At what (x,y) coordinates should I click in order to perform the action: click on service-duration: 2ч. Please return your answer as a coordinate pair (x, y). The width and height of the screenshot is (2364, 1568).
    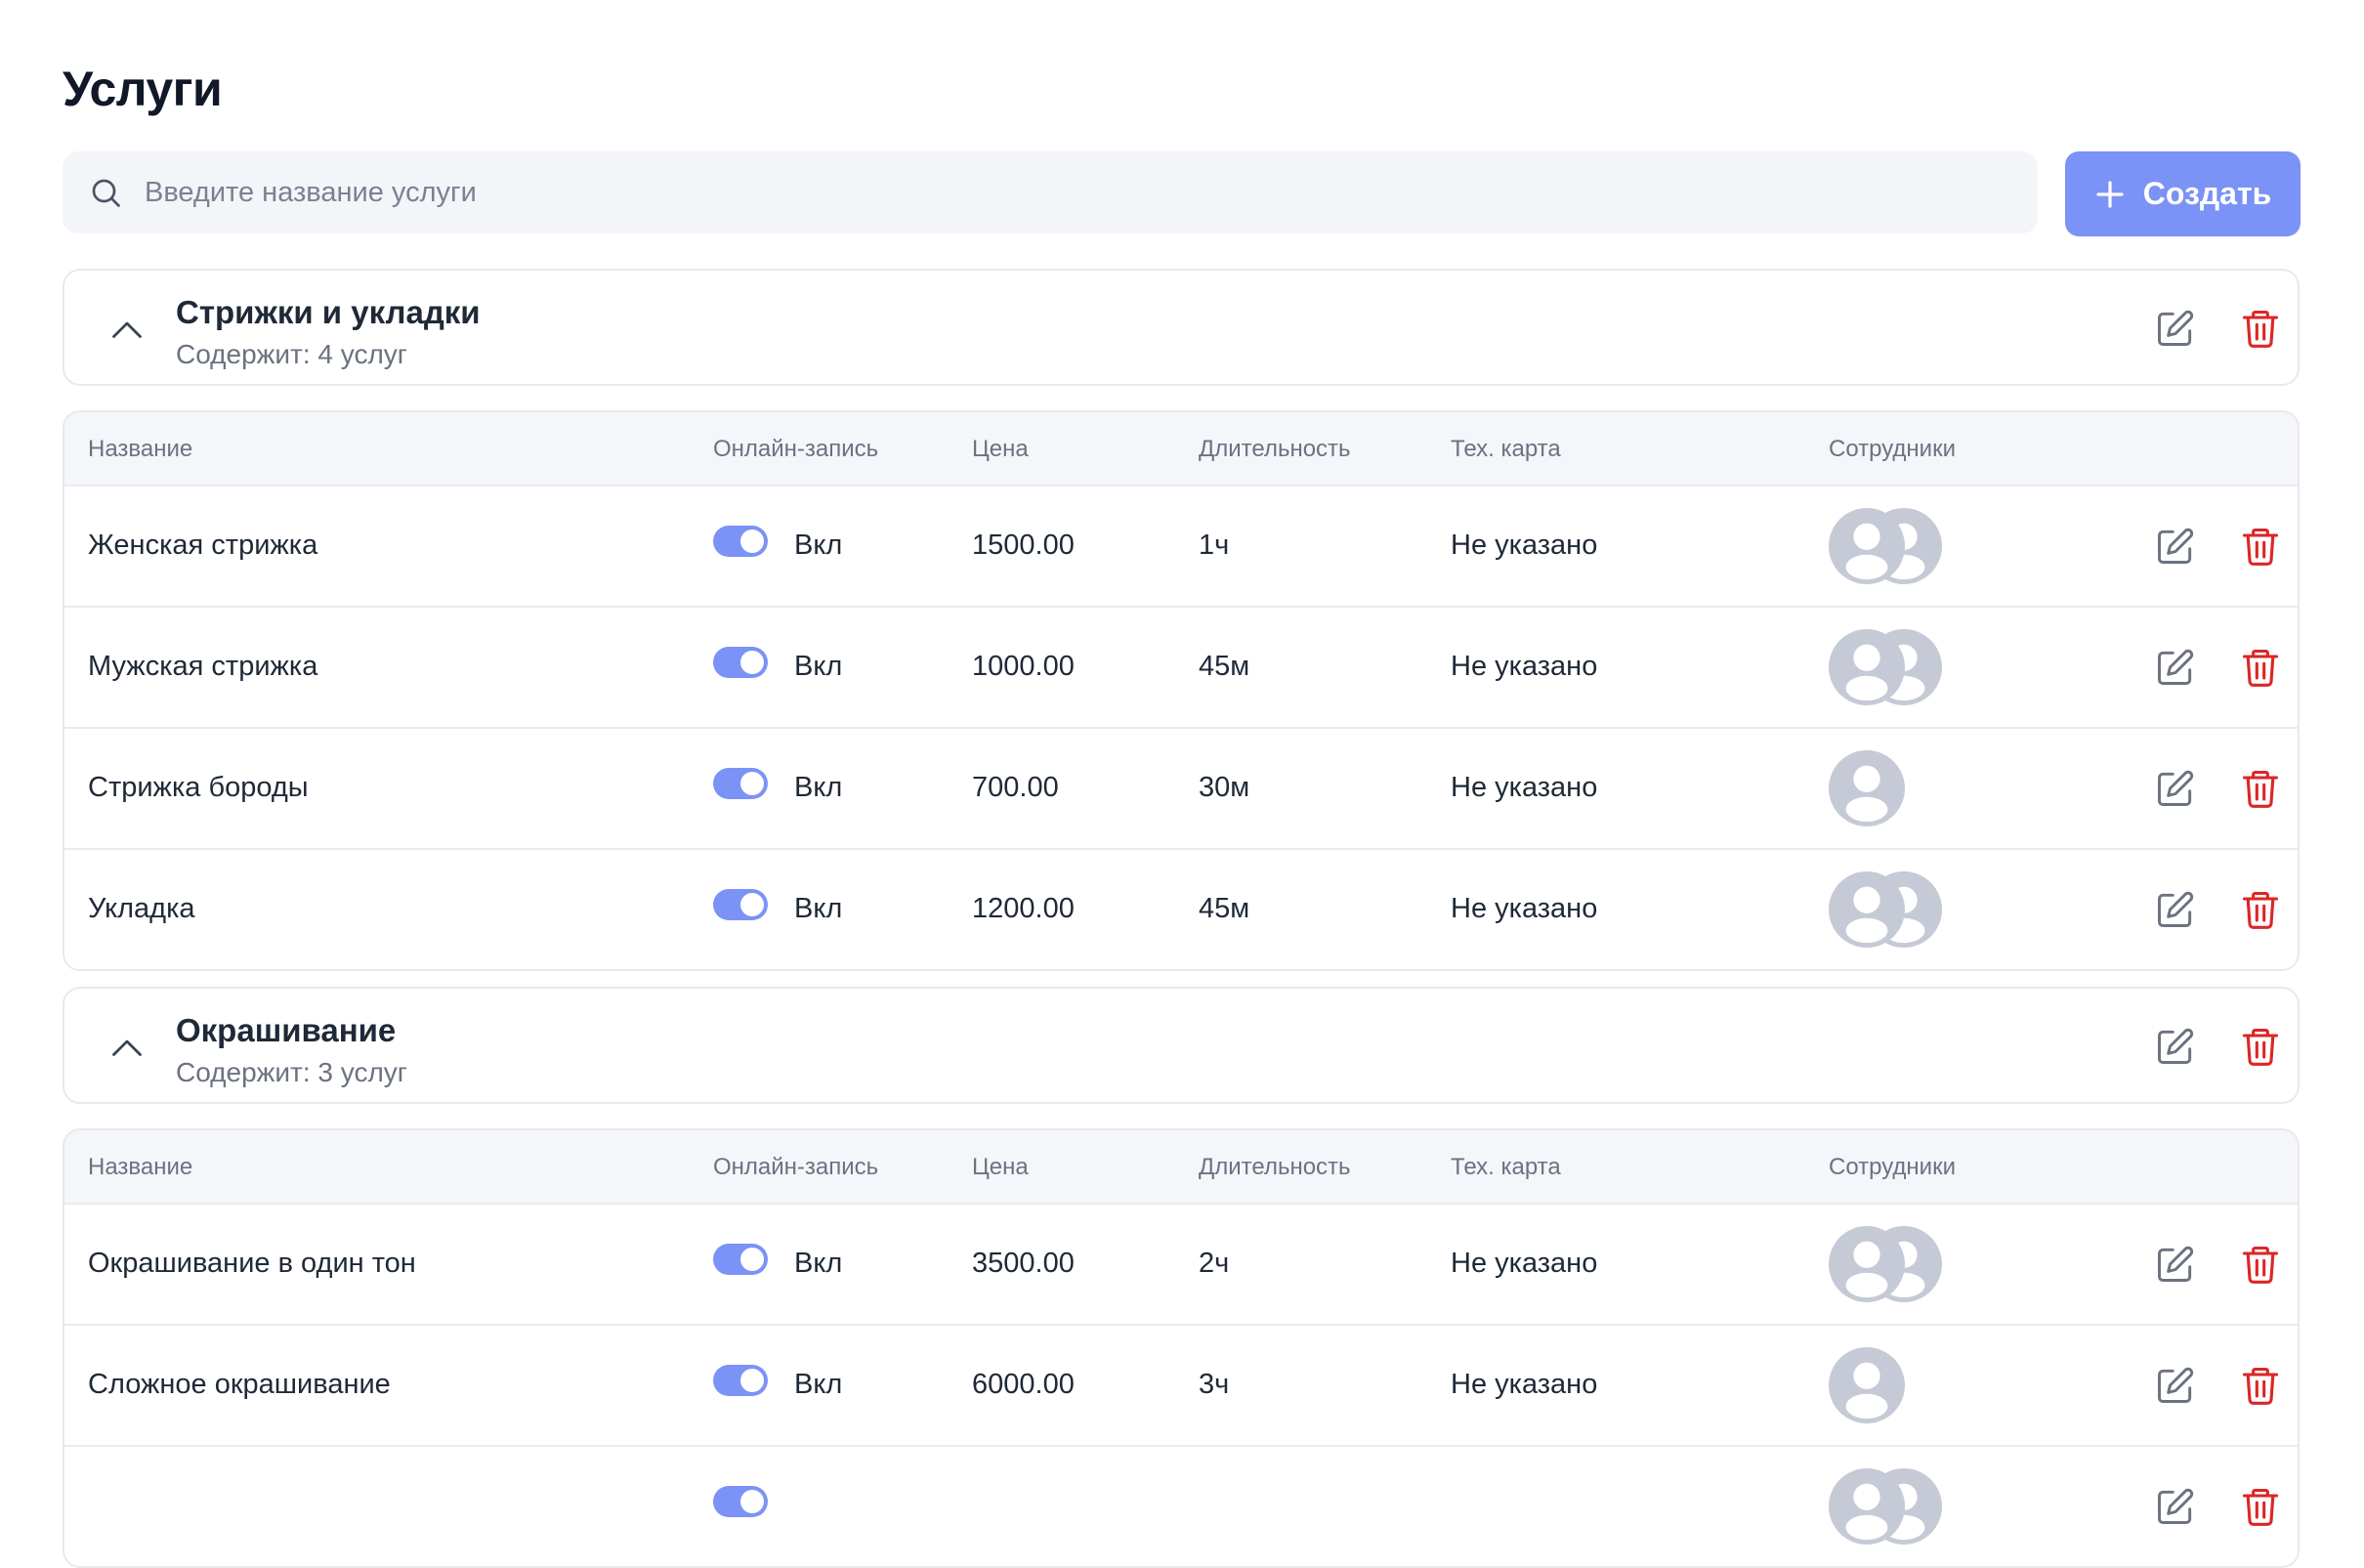
    Looking at the image, I should click on (1215, 1263).